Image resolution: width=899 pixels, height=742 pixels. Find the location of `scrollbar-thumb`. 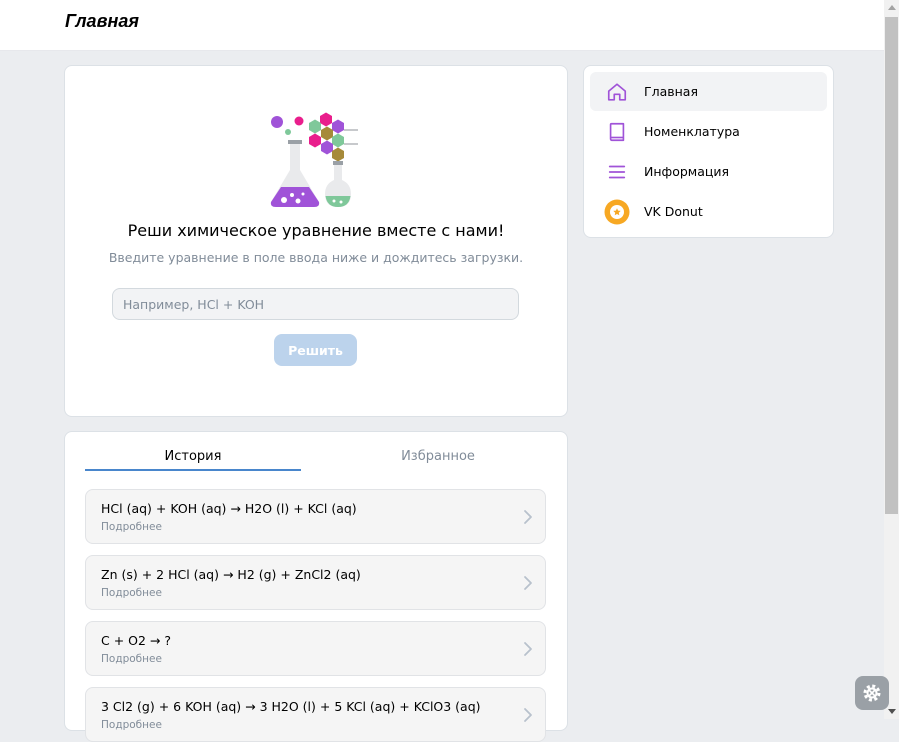

scrollbar-thumb is located at coordinates (891, 265).